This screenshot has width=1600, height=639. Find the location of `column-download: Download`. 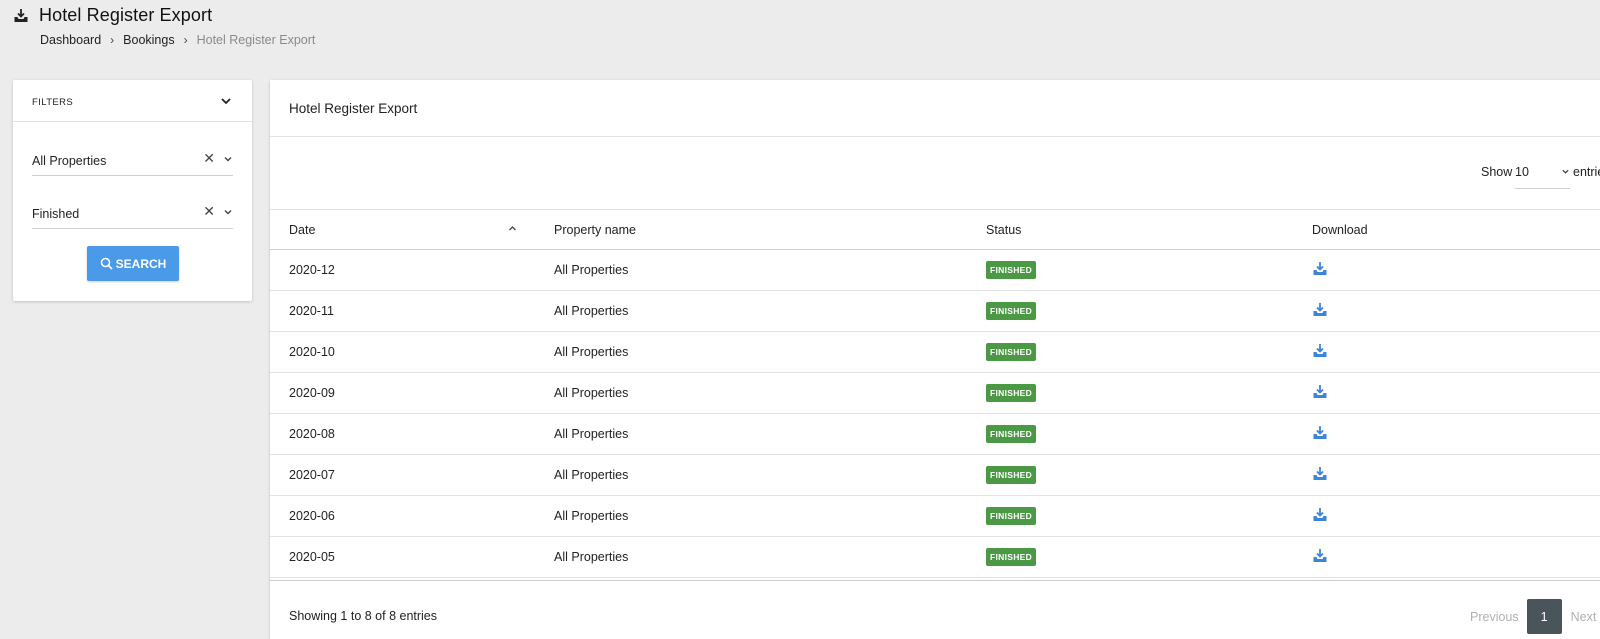

column-download: Download is located at coordinates (1340, 230).